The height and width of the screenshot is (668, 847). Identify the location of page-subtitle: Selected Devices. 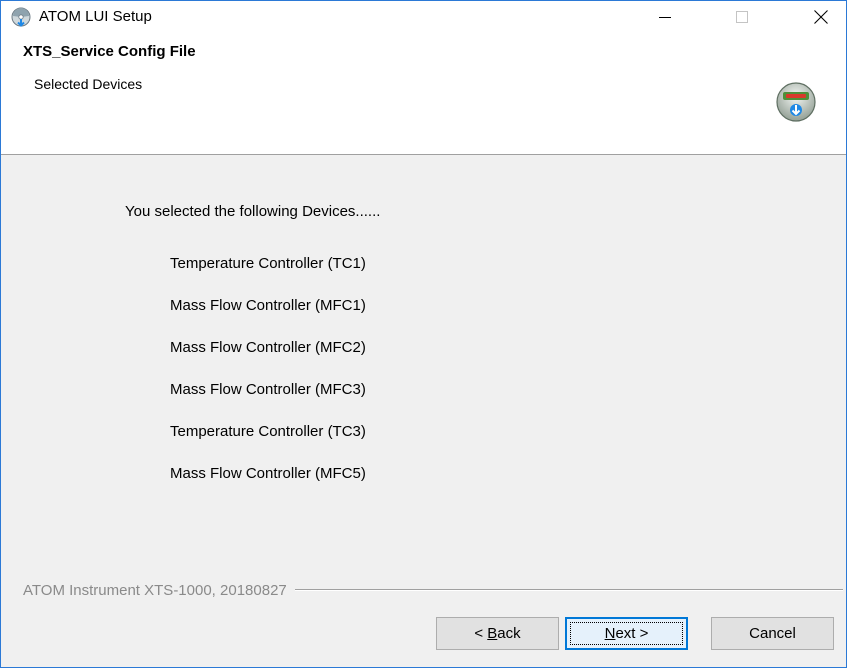
(88, 84).